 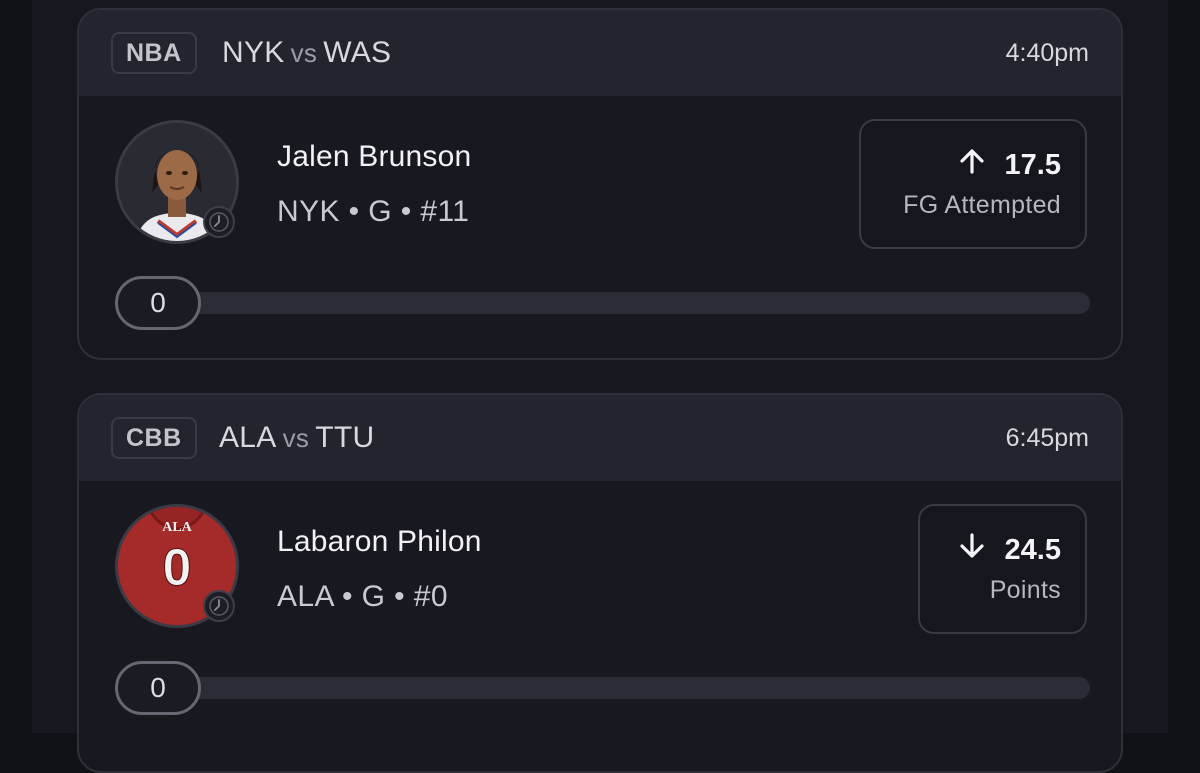 I want to click on prop-line: 24.5, so click(x=1009, y=550).